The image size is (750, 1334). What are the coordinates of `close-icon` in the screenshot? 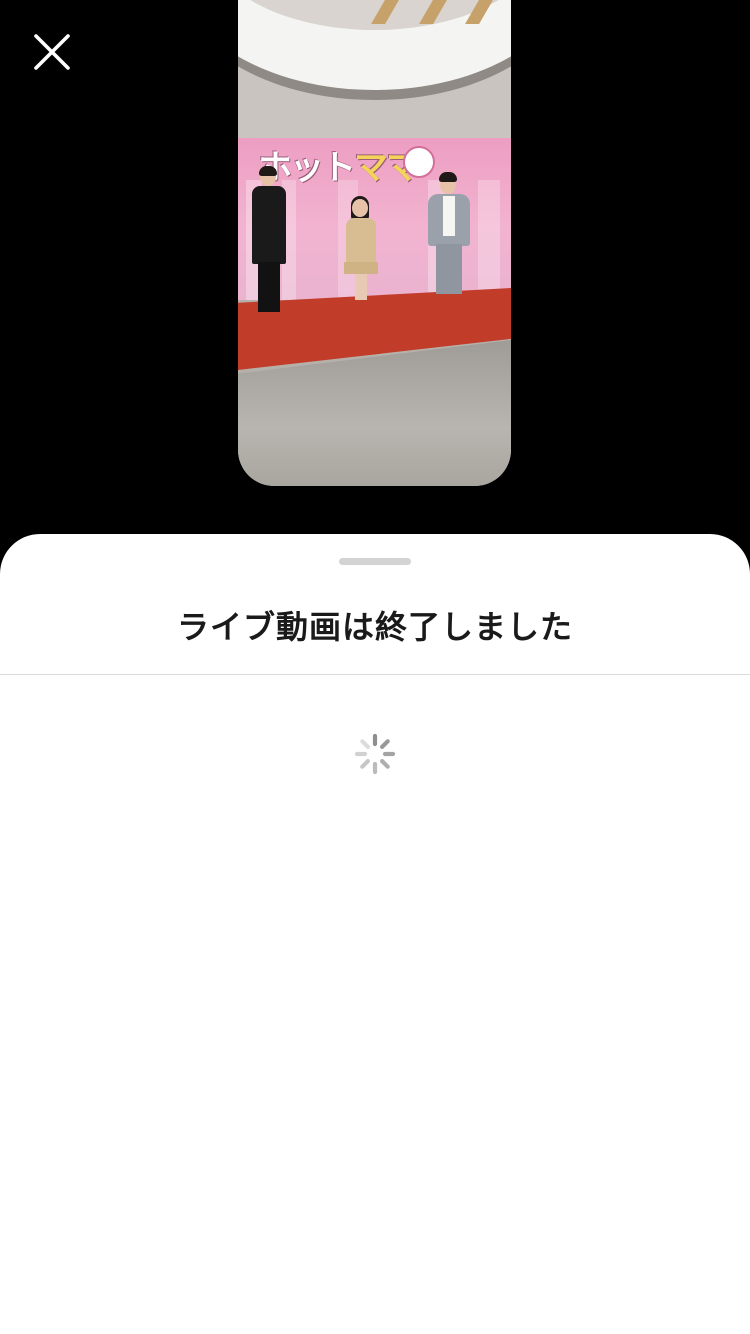 It's located at (52, 52).